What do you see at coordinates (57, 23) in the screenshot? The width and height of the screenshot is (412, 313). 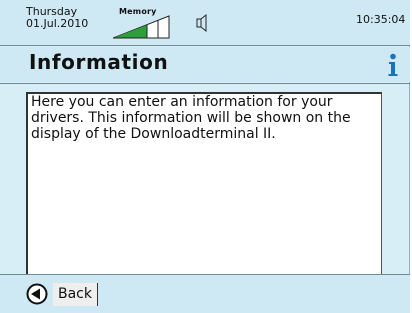 I see `date-label: 01.Jul.2010` at bounding box center [57, 23].